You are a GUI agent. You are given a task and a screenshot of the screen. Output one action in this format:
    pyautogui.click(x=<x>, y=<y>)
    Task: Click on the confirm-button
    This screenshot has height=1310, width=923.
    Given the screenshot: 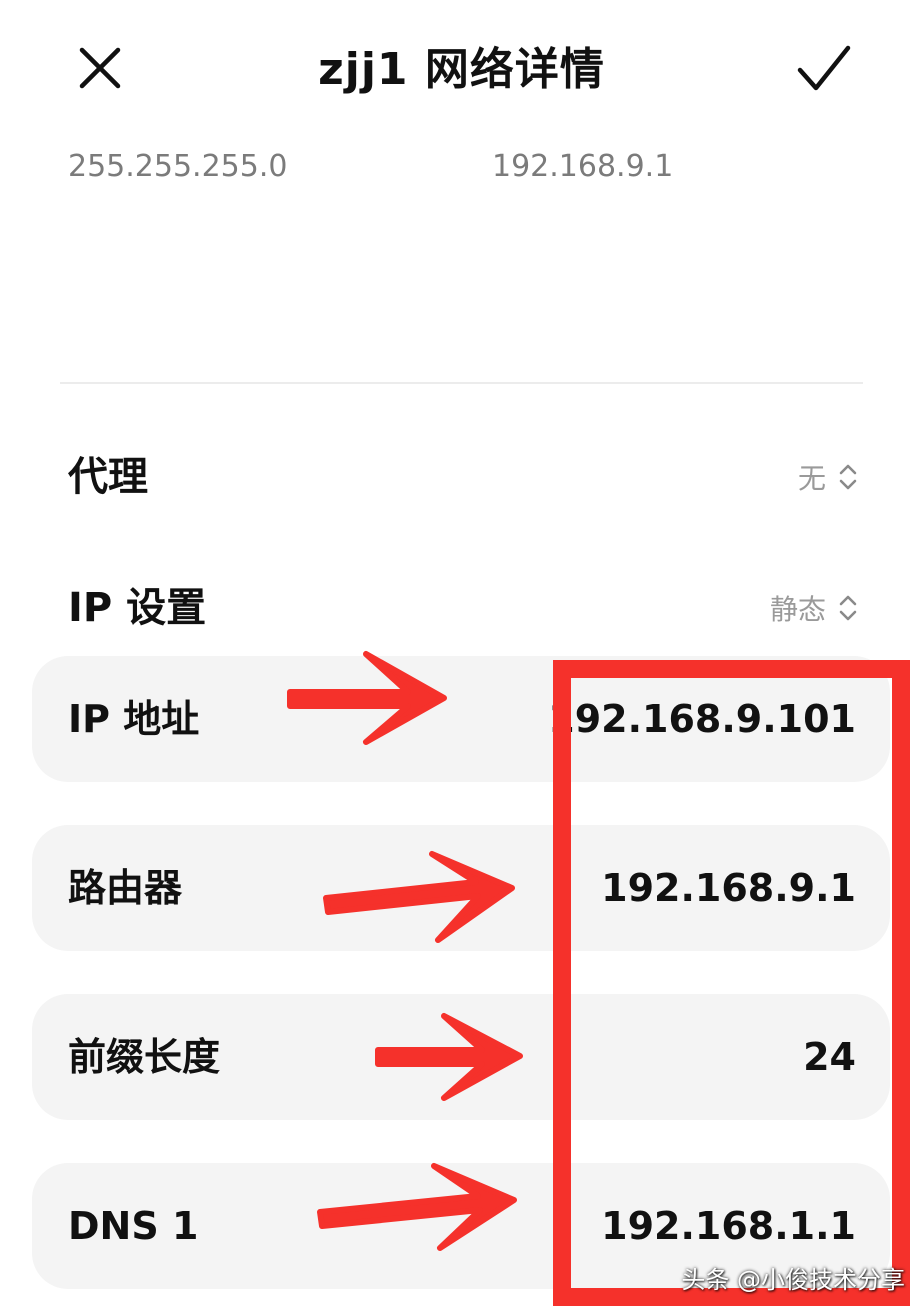 What is the action you would take?
    pyautogui.click(x=824, y=68)
    